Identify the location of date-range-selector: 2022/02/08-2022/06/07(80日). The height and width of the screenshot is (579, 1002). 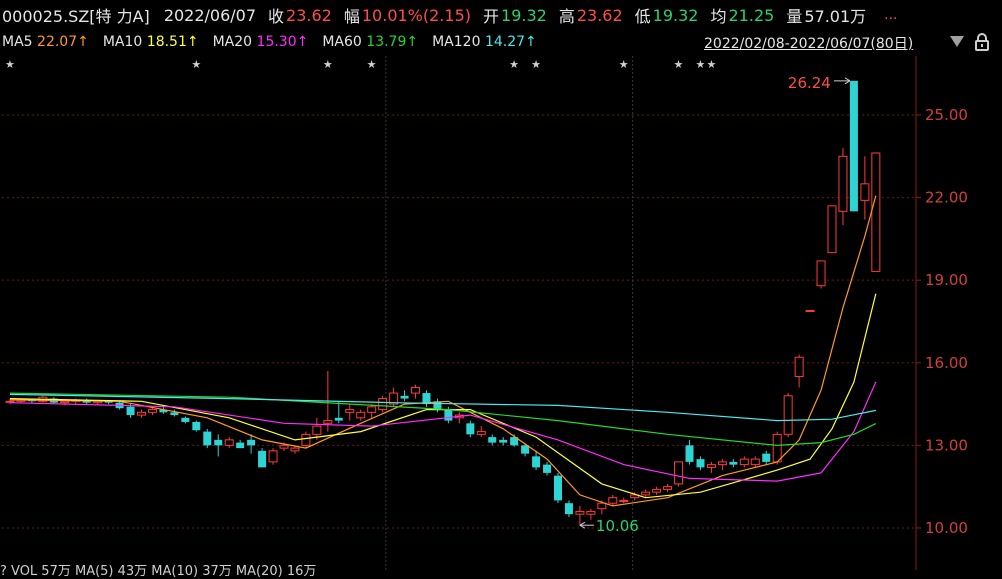
(808, 43).